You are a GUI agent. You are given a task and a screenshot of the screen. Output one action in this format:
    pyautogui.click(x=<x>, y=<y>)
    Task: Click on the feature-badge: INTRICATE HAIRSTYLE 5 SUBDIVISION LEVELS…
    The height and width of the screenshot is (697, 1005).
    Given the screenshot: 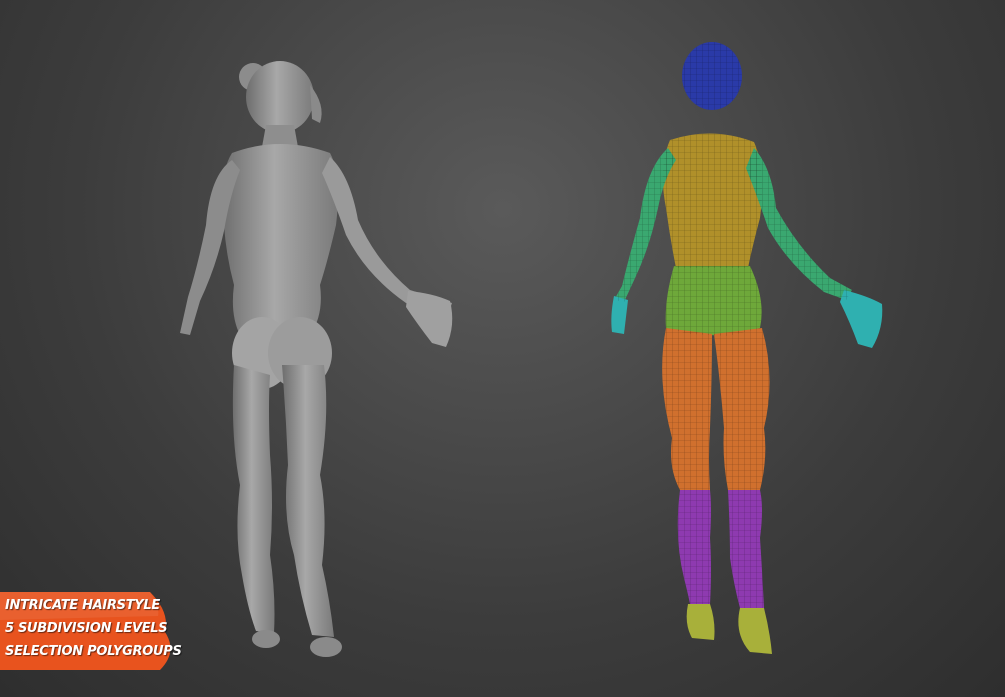 What is the action you would take?
    pyautogui.click(x=91, y=631)
    